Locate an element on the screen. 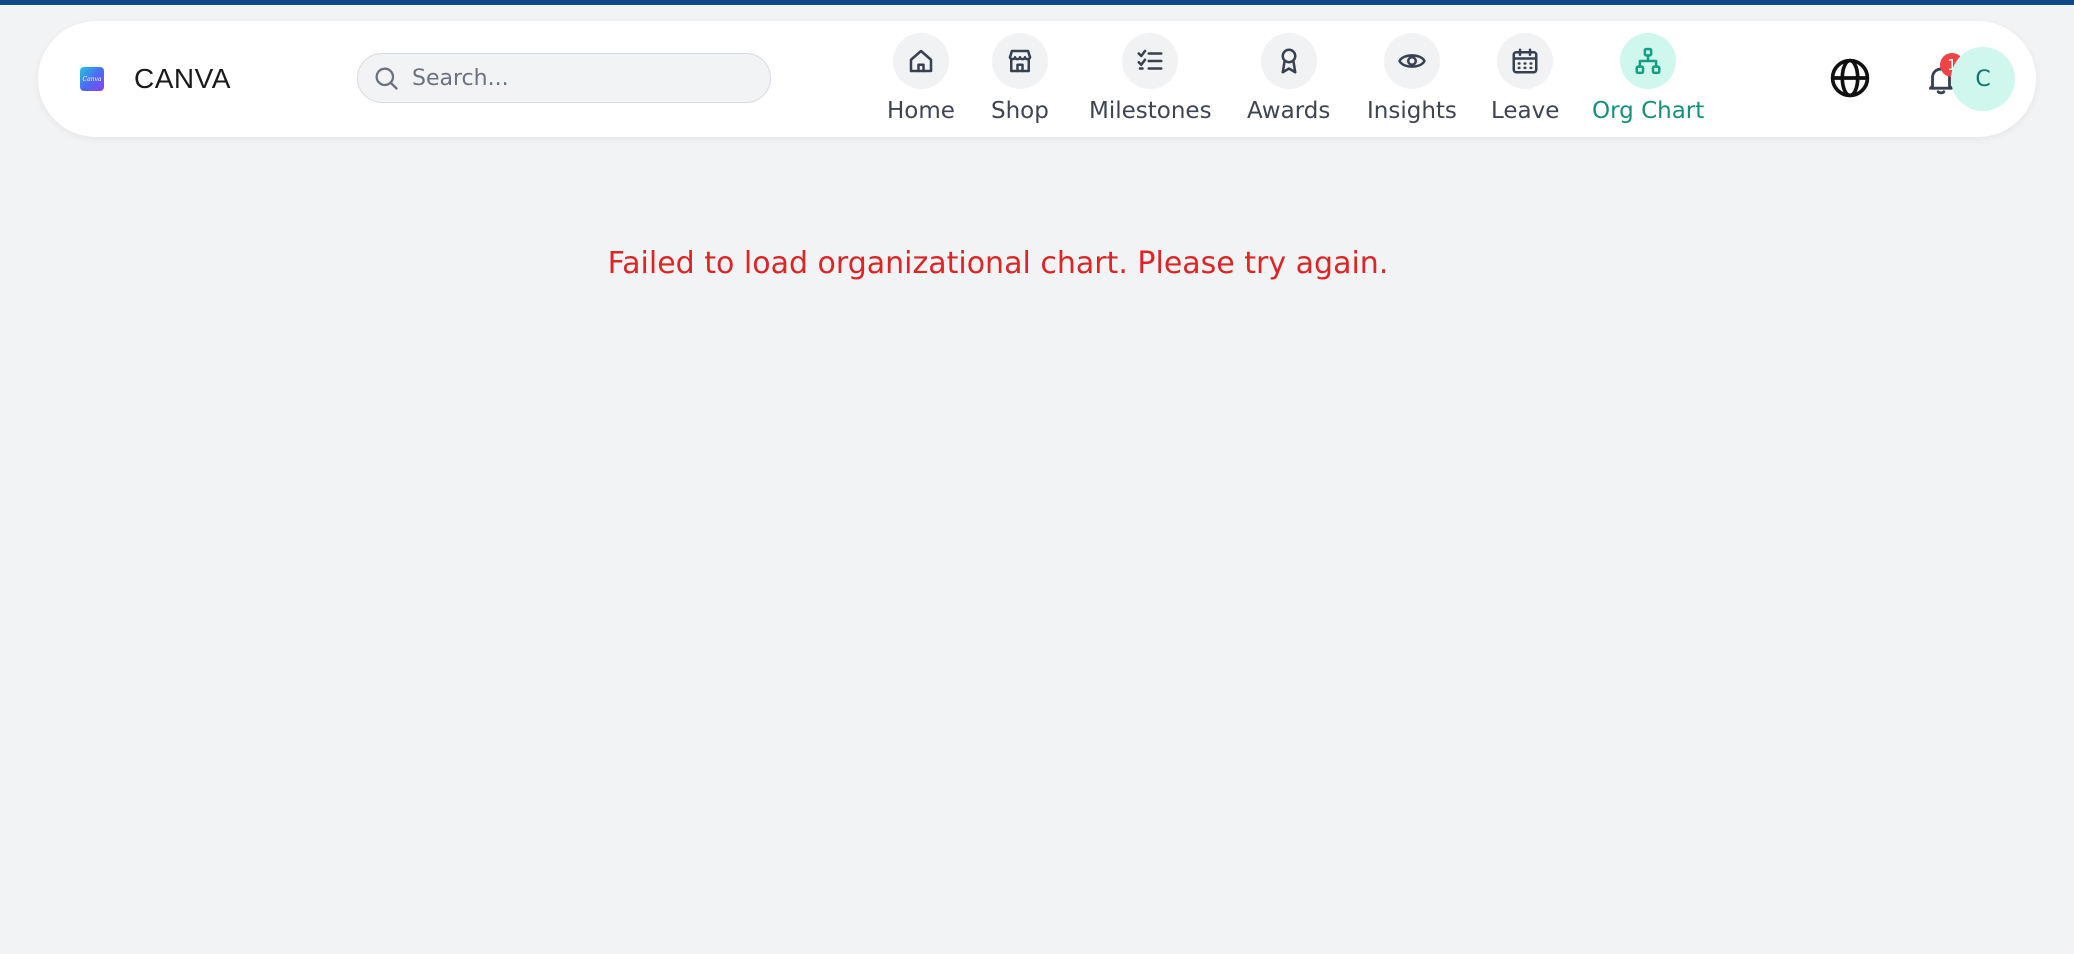  nav-label-insights: Insights is located at coordinates (1412, 111).